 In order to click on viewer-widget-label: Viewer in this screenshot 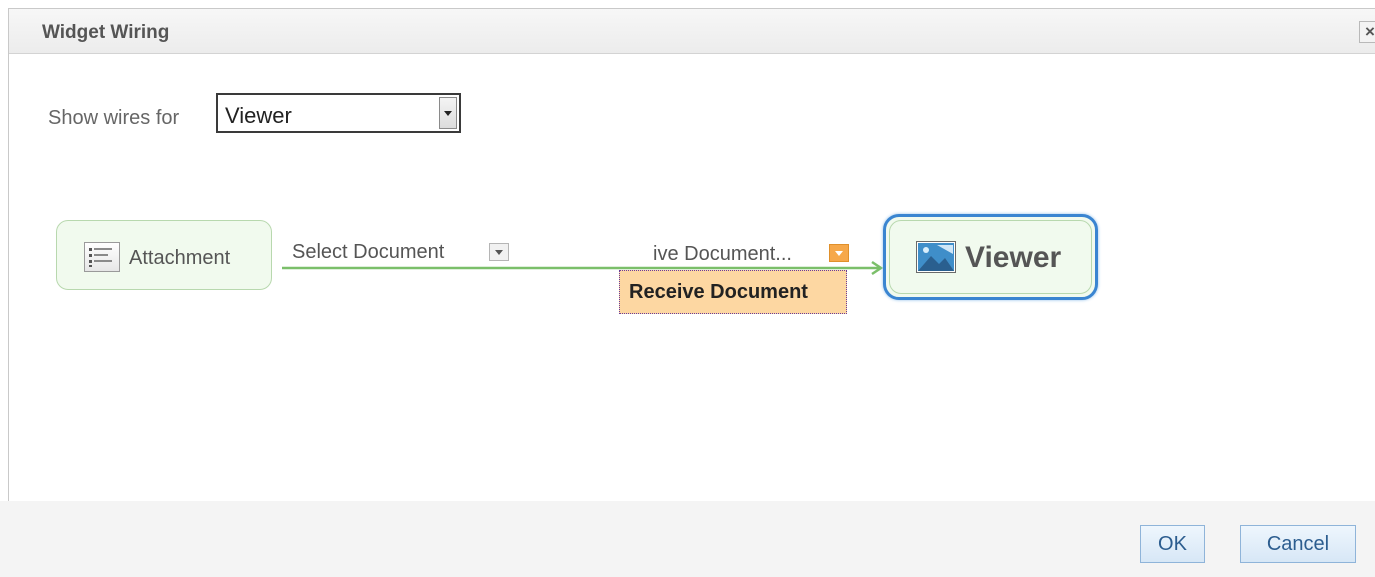, I will do `click(1013, 257)`.